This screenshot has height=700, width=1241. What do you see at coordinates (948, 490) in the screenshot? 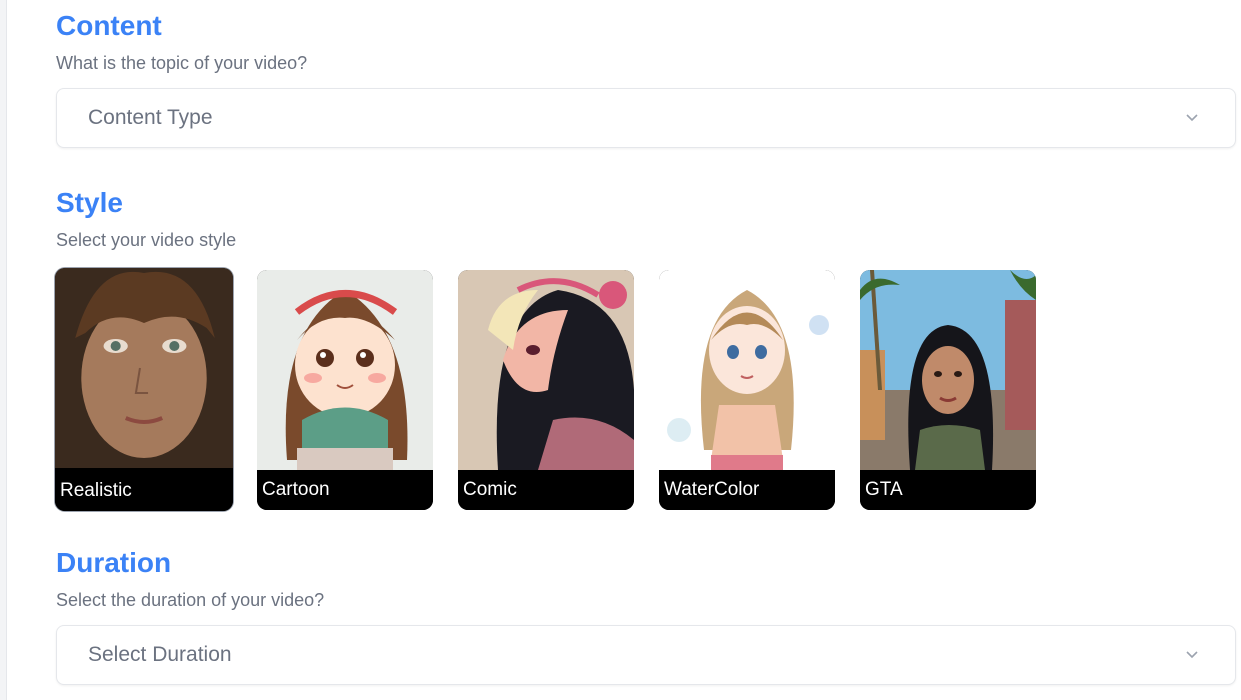
I see `style-option-label: GTA` at bounding box center [948, 490].